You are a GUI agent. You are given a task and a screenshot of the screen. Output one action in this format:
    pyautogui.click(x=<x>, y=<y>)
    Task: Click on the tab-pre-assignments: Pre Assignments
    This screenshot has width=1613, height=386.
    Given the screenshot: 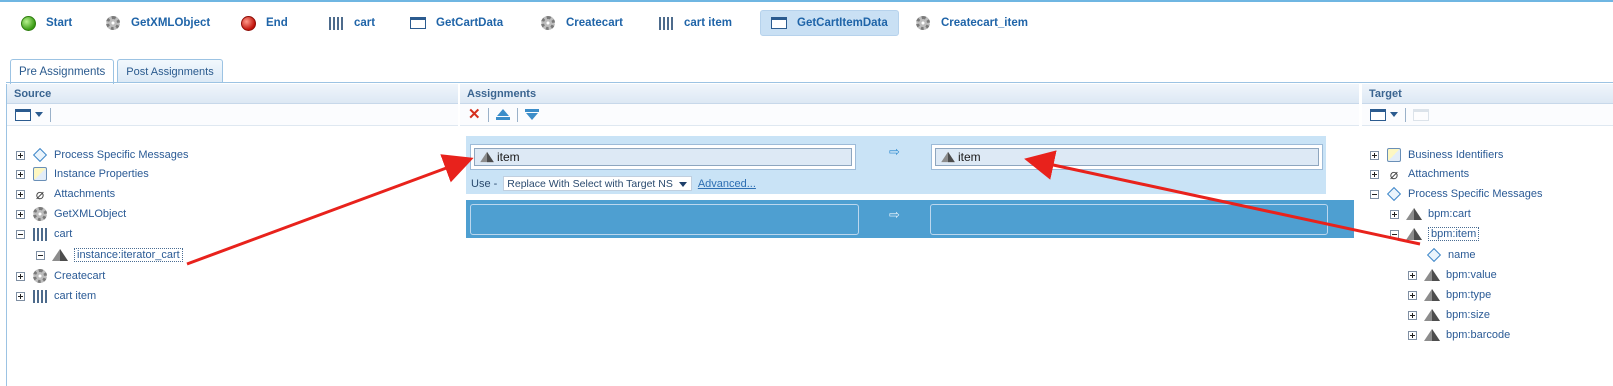 What is the action you would take?
    pyautogui.click(x=62, y=71)
    